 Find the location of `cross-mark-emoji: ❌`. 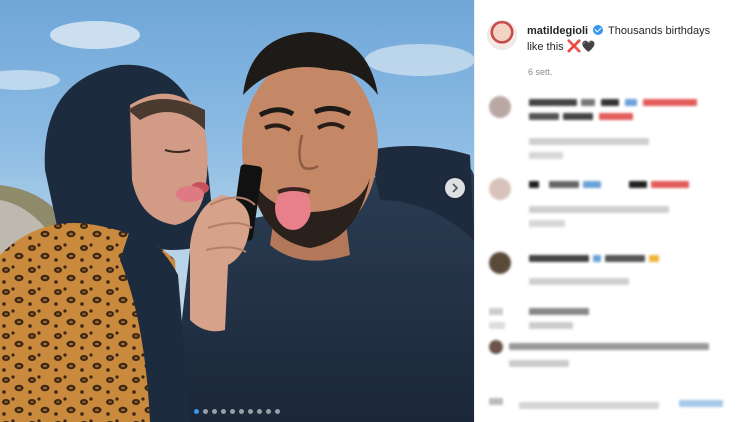

cross-mark-emoji: ❌ is located at coordinates (574, 46).